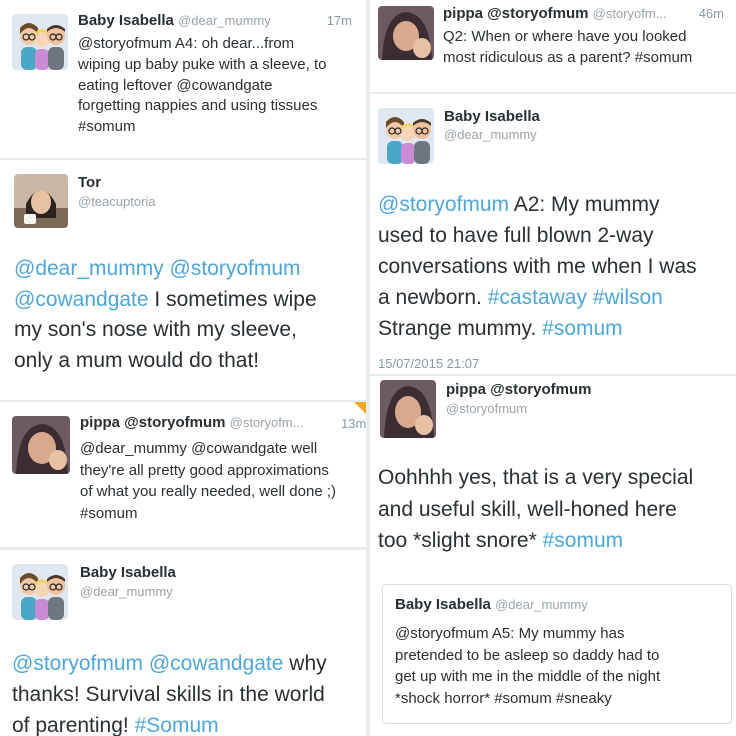  What do you see at coordinates (510, 633) in the screenshot?
I see `tweet-line: @storyofmum A5: My mummy has` at bounding box center [510, 633].